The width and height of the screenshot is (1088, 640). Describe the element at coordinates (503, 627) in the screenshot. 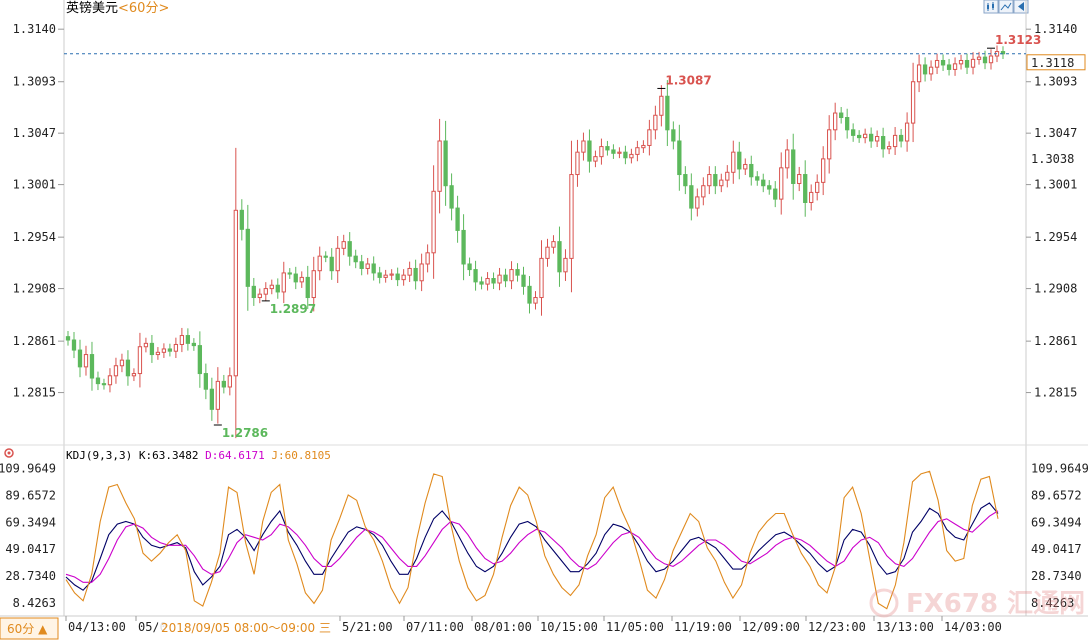

I see `time-tick-label: 08/01:00` at that location.